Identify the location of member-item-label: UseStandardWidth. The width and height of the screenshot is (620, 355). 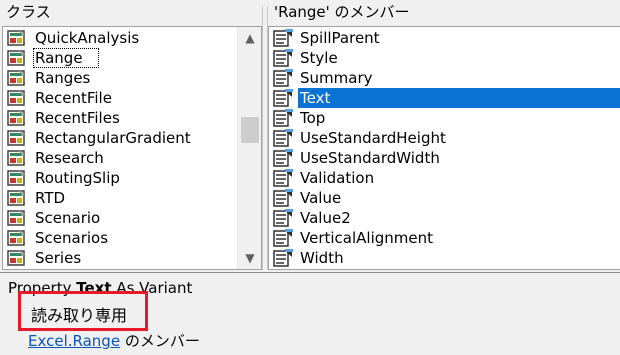
(370, 158).